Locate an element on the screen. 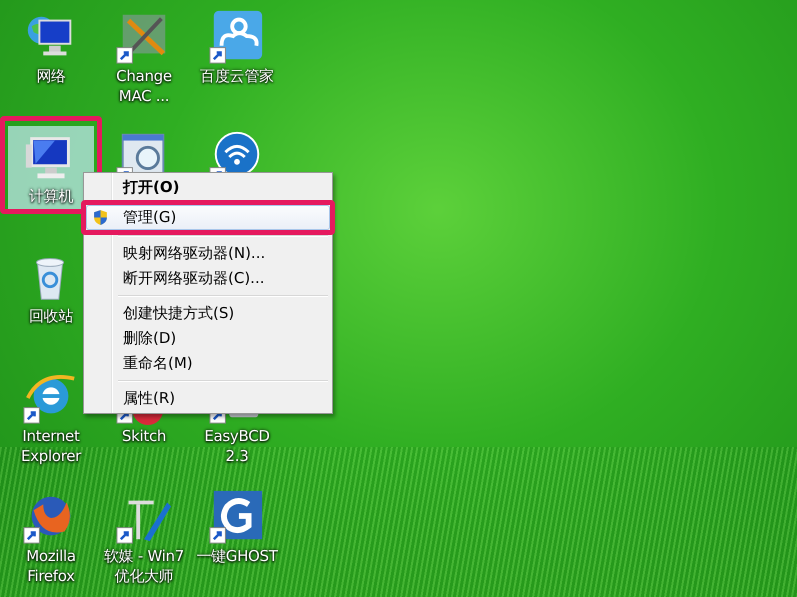 The height and width of the screenshot is (597, 797). menu-item: 管理(G) is located at coordinates (208, 217).